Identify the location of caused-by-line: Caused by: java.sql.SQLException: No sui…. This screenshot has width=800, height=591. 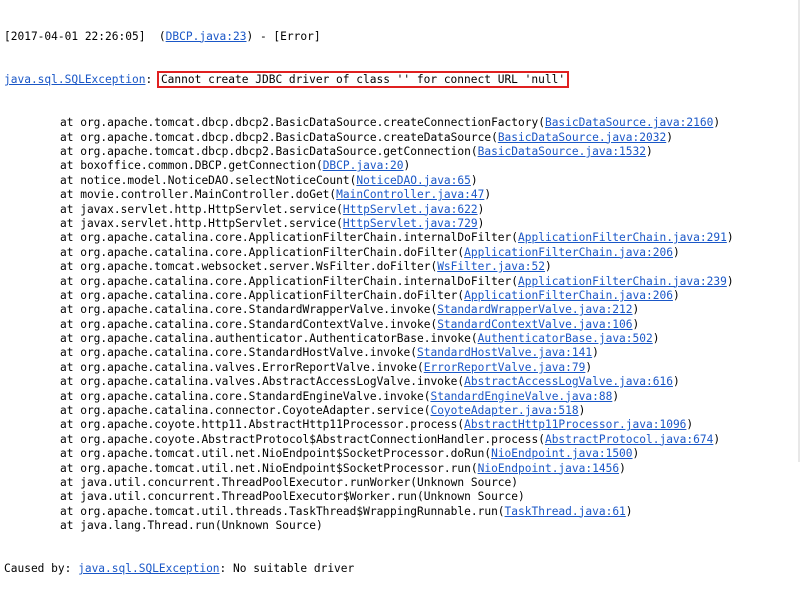
(402, 569).